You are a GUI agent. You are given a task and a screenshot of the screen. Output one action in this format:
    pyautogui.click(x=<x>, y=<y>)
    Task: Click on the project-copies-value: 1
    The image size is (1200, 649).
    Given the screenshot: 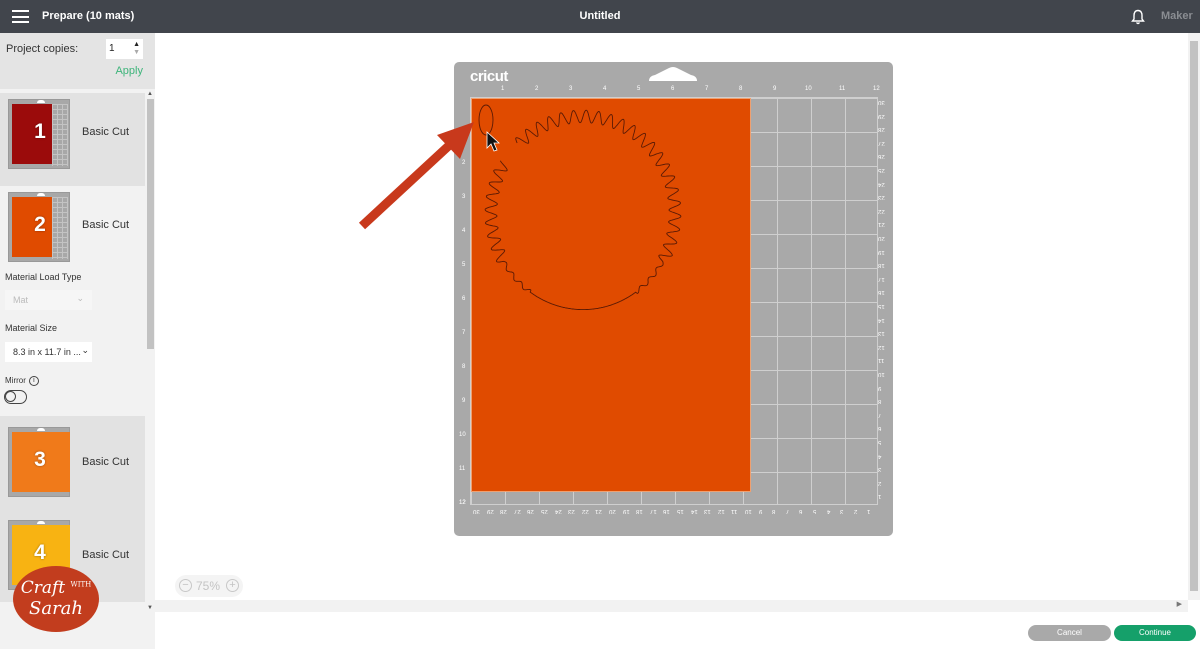 What is the action you would take?
    pyautogui.click(x=112, y=48)
    